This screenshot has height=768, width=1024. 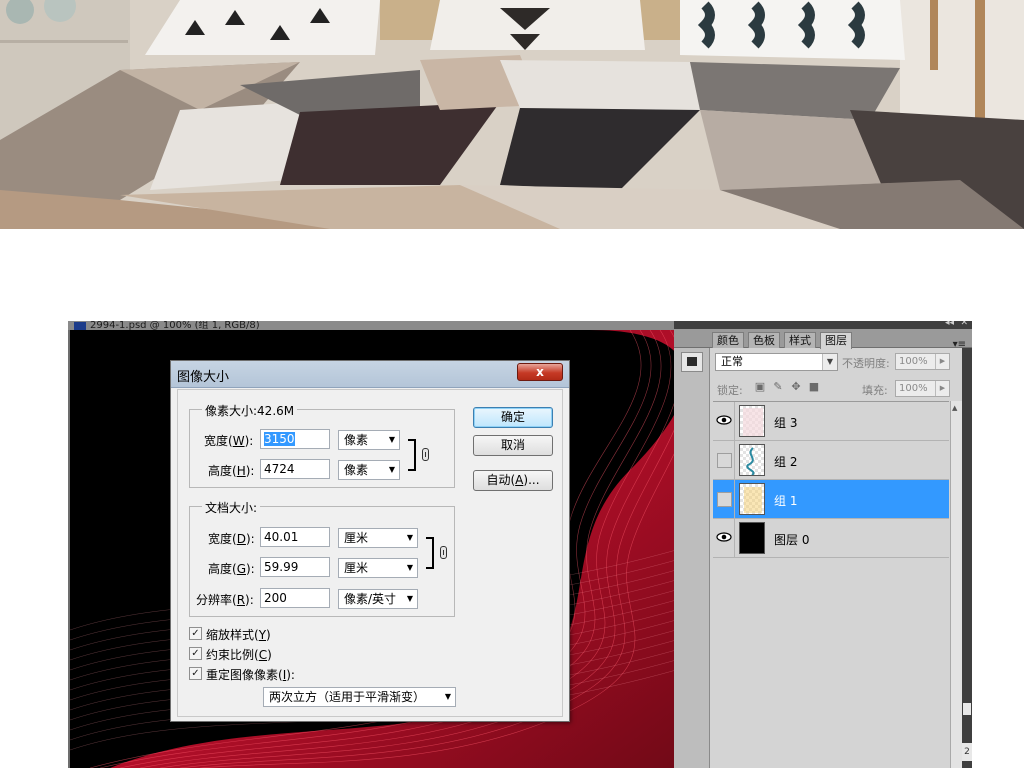 What do you see at coordinates (203, 377) in the screenshot?
I see `dialog-title: 图像大小` at bounding box center [203, 377].